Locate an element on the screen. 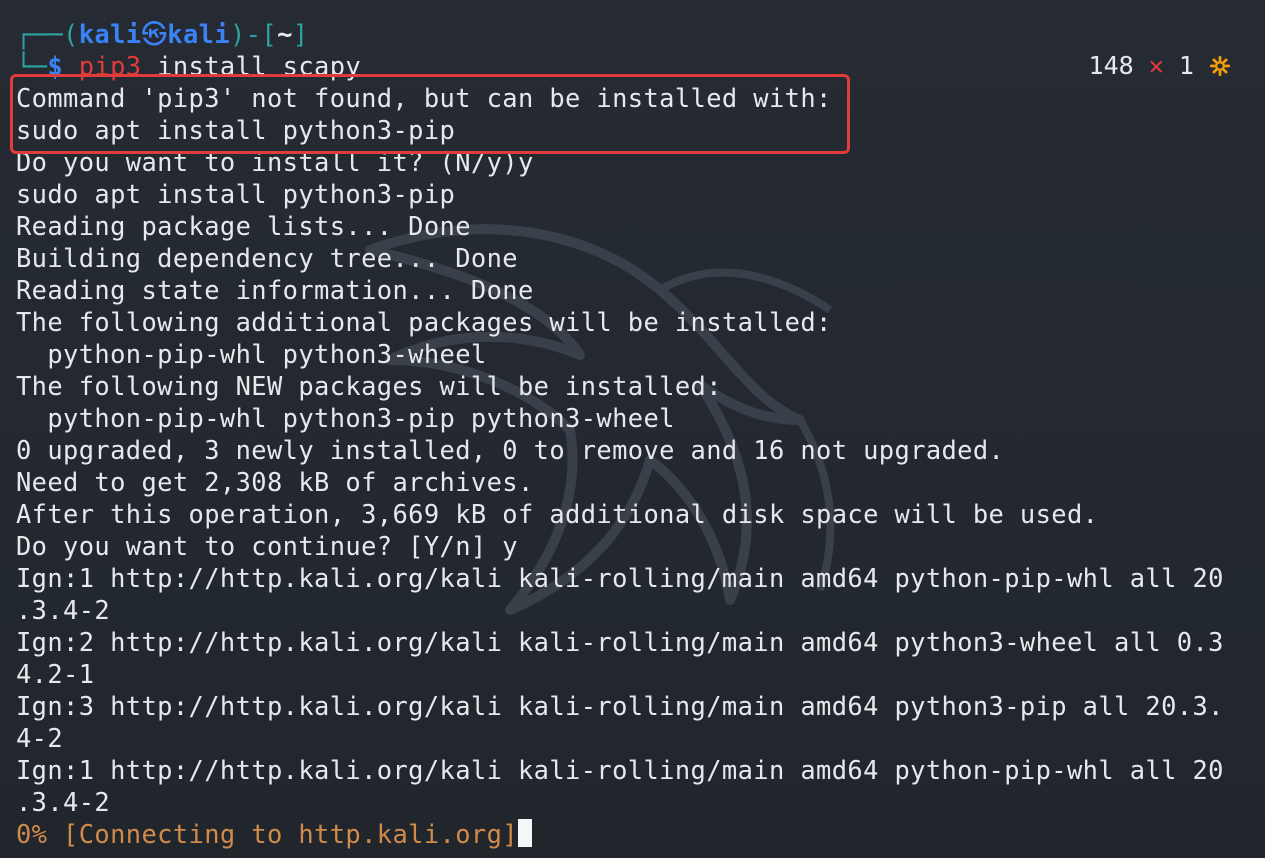  output-line: Building dependency tree... Done is located at coordinates (267, 258).